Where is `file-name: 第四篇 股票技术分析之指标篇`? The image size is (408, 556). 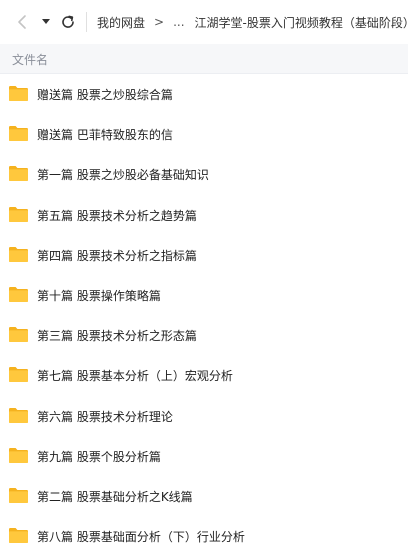 file-name: 第四篇 股票技术分析之指标篇 is located at coordinates (117, 255).